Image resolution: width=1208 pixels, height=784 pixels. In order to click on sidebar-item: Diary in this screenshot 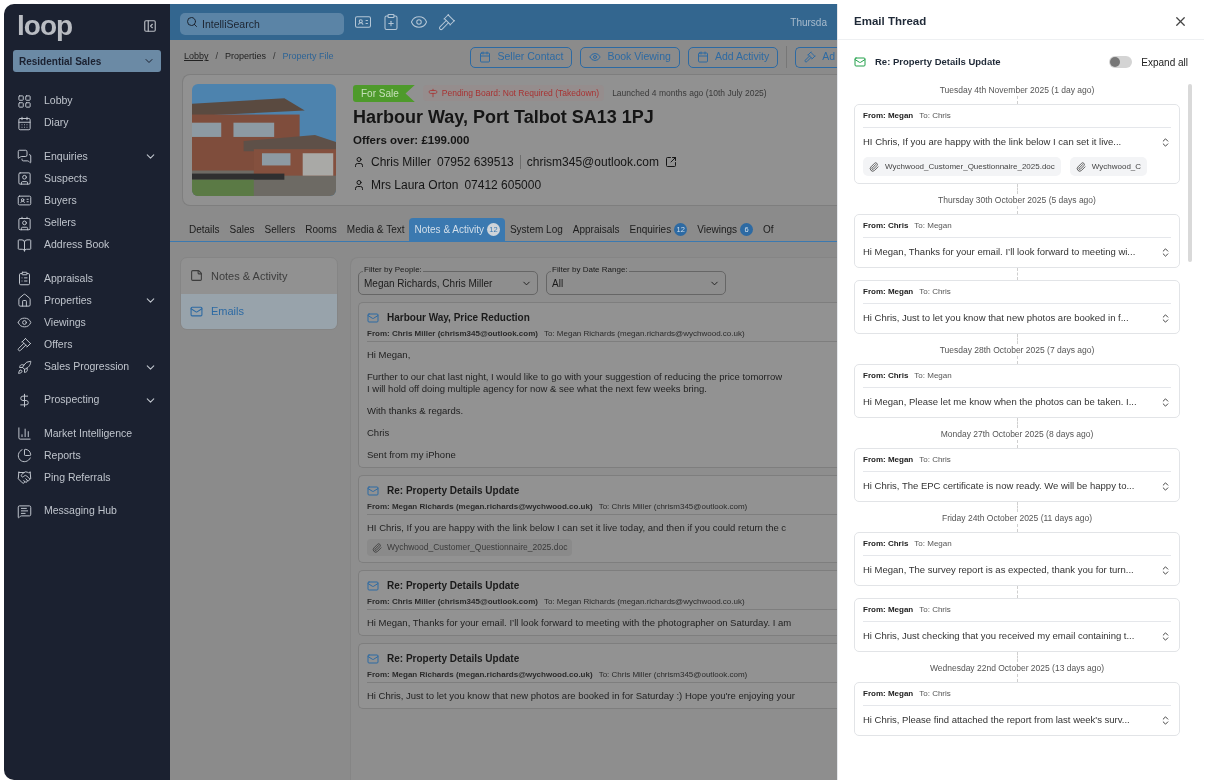, I will do `click(87, 123)`.